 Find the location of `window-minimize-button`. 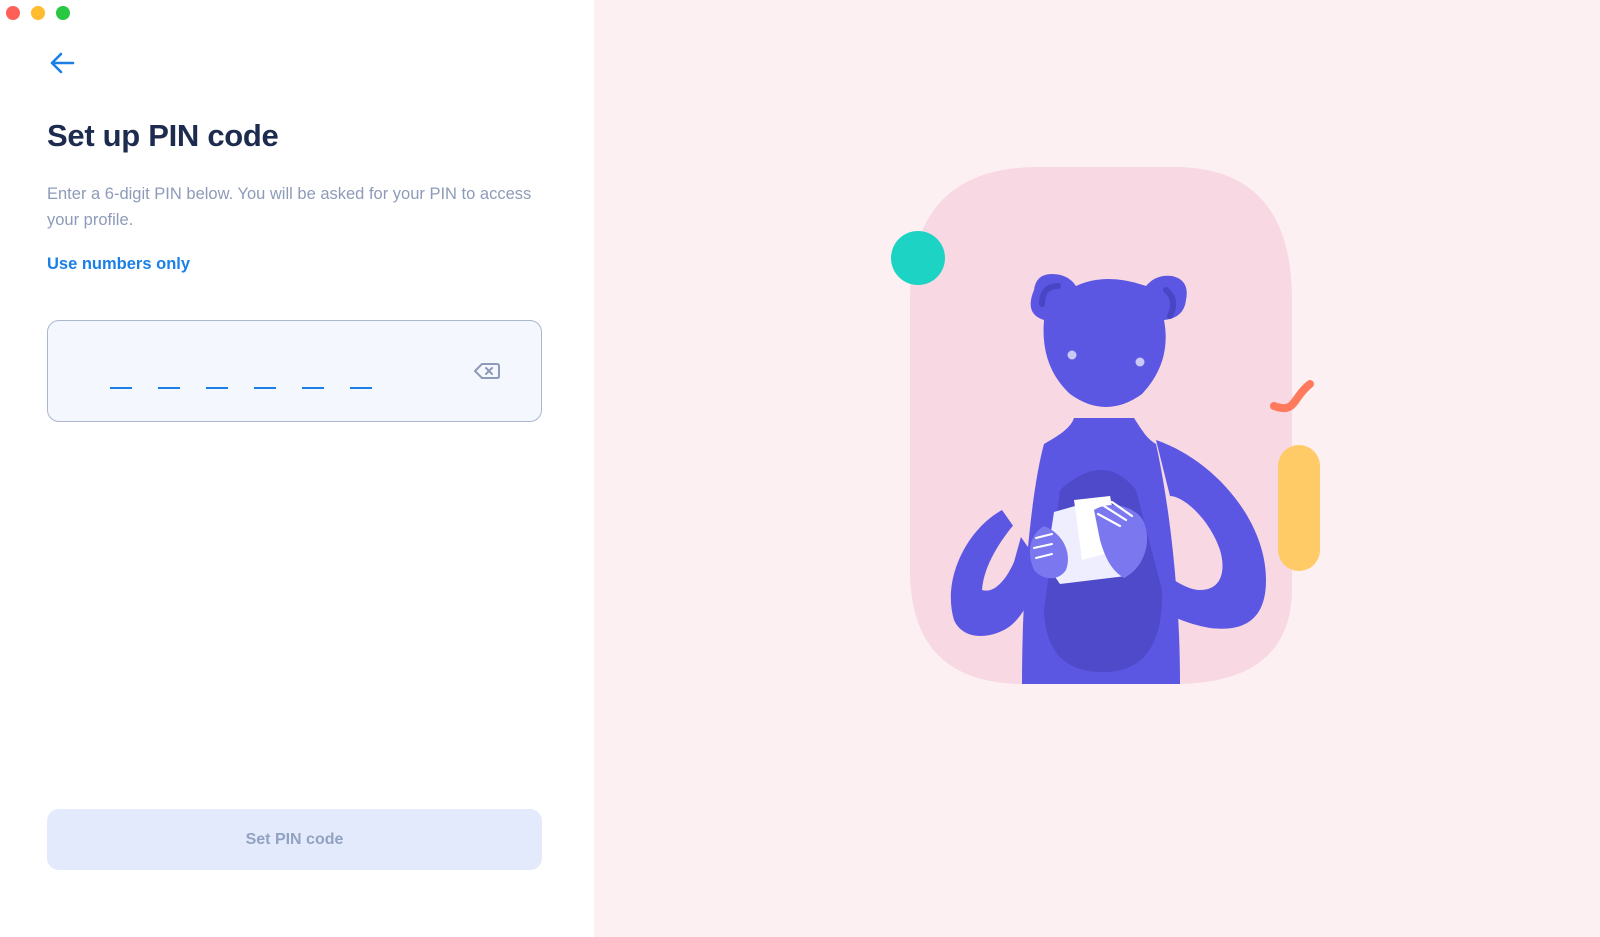

window-minimize-button is located at coordinates (38, 13).